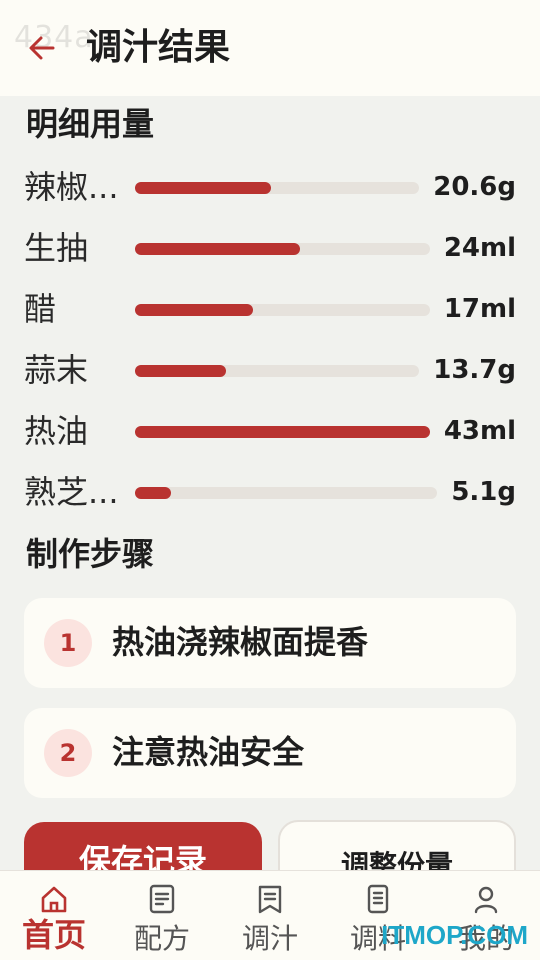 The height and width of the screenshot is (960, 540). Describe the element at coordinates (90, 124) in the screenshot. I see `details-section-title: 明细用量` at that location.